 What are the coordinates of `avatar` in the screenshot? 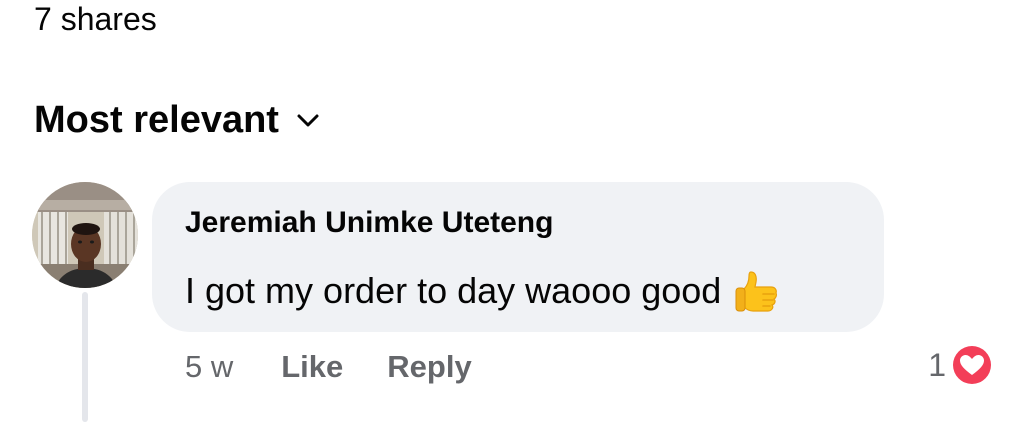 It's located at (85, 235).